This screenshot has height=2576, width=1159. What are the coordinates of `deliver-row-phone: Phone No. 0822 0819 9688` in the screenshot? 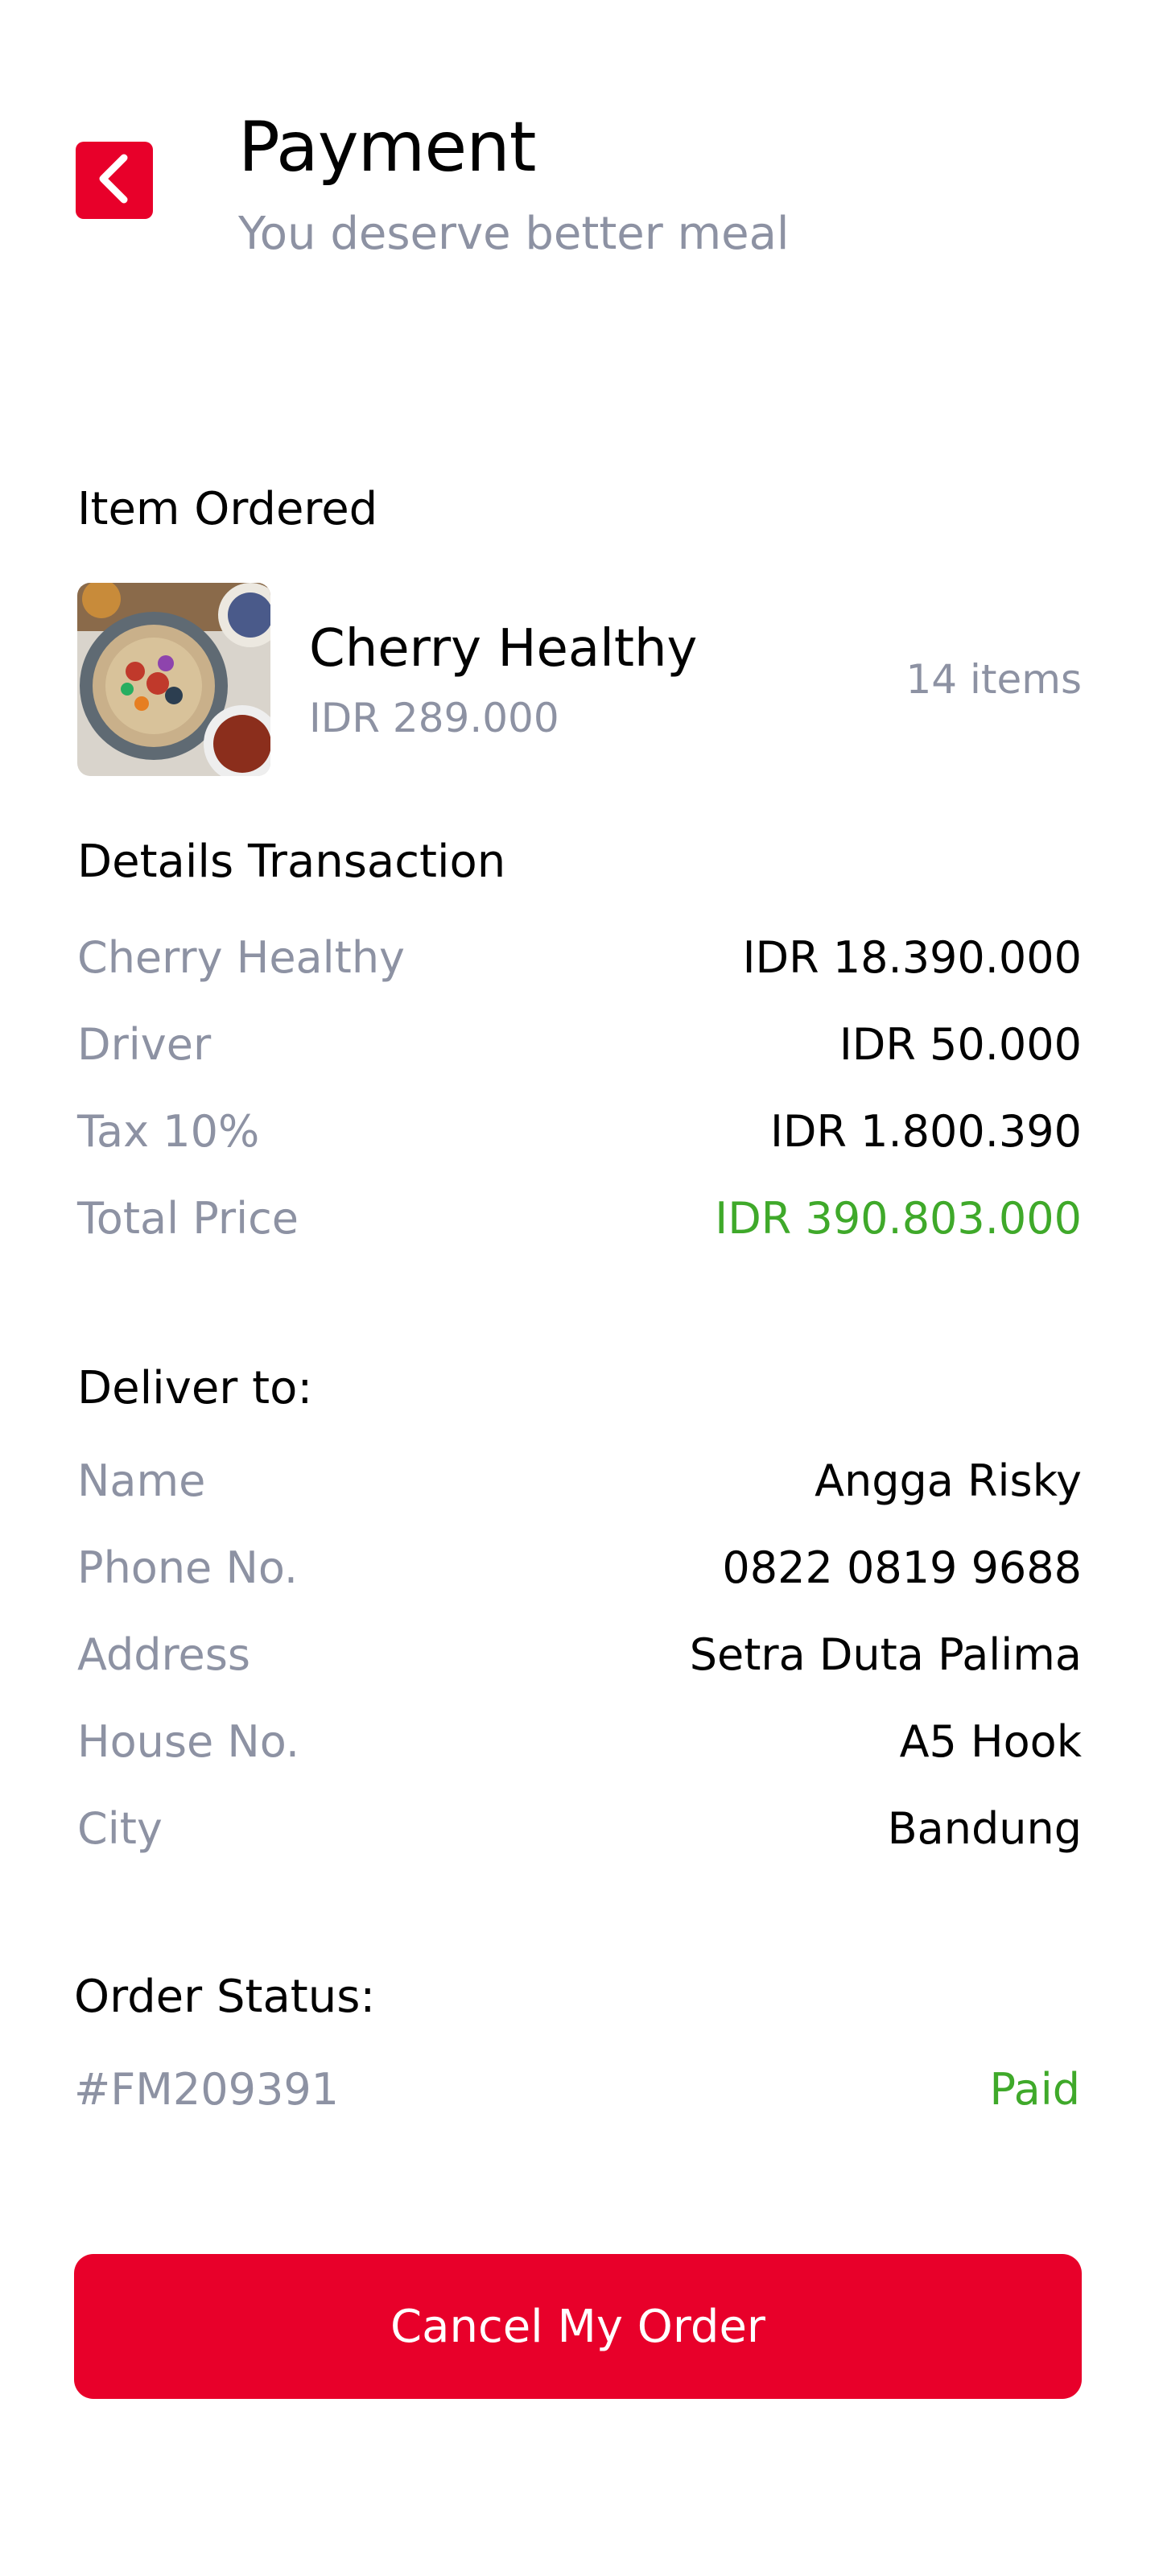 It's located at (579, 1568).